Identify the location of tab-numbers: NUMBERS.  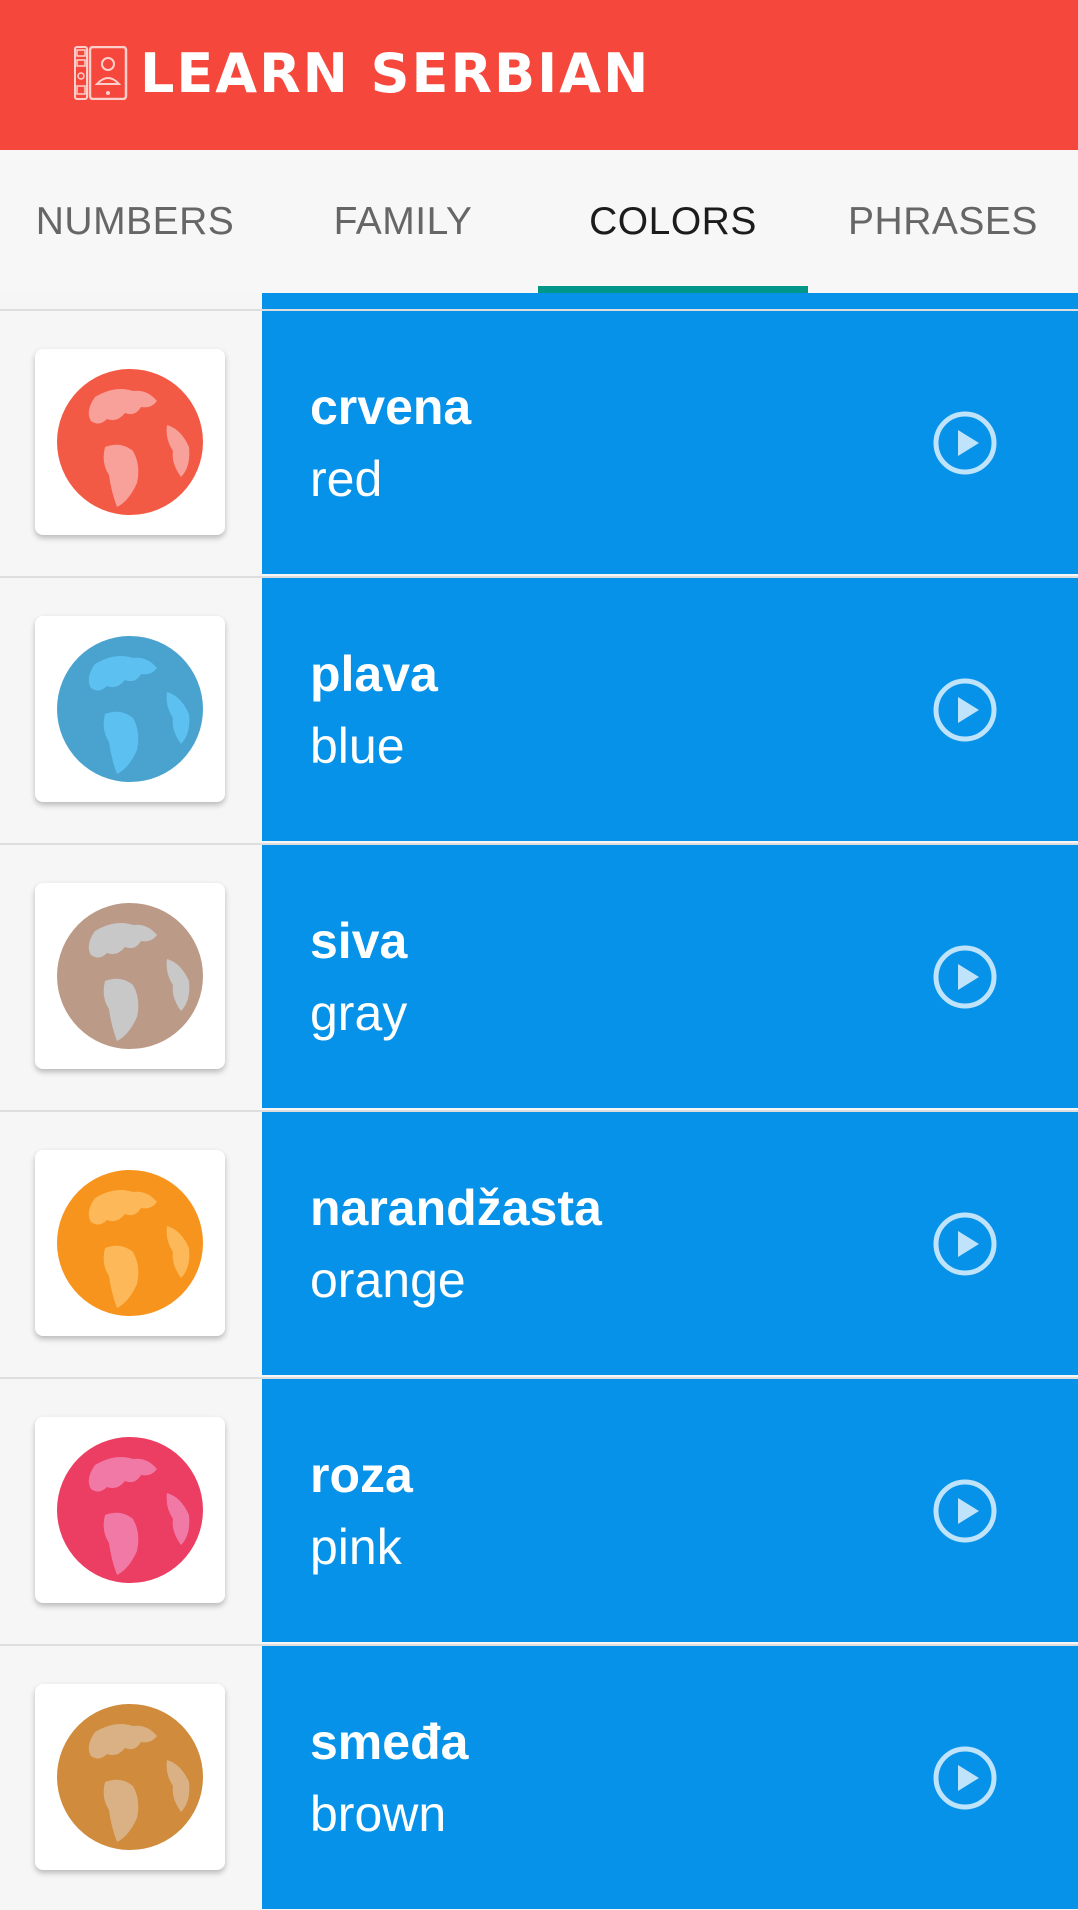
(135, 221).